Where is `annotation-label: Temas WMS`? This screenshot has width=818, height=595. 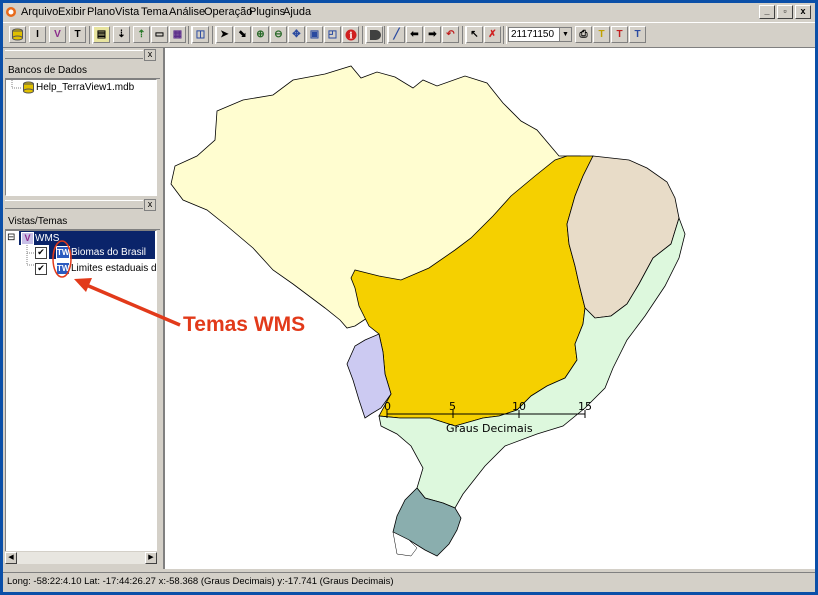
annotation-label: Temas WMS is located at coordinates (244, 324).